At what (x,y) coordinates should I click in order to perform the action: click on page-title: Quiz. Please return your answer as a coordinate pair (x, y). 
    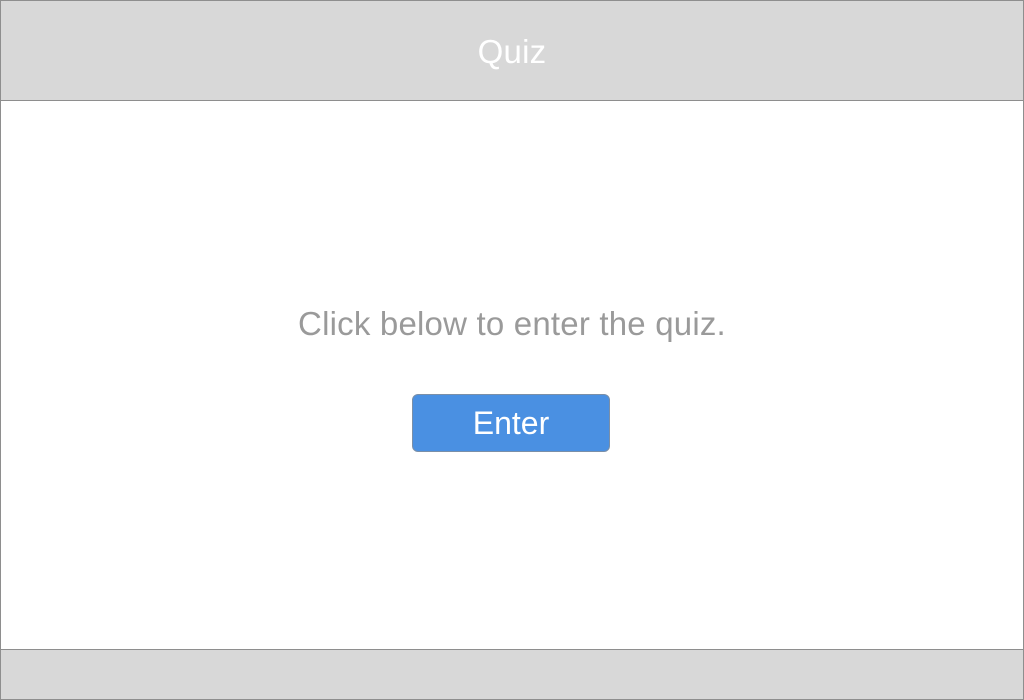
    Looking at the image, I should click on (512, 51).